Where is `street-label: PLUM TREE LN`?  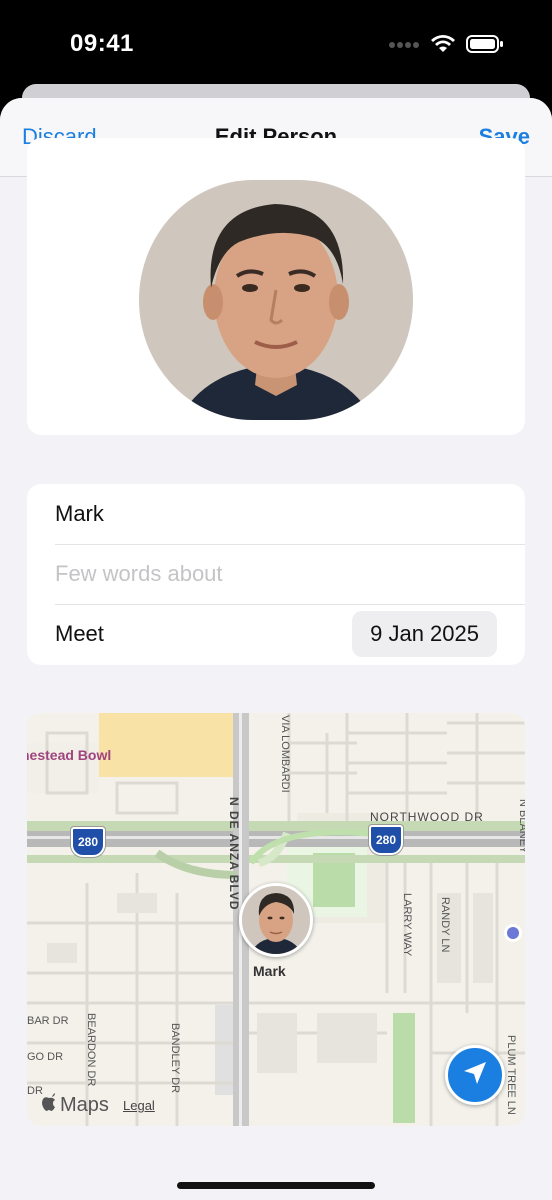 street-label: PLUM TREE LN is located at coordinates (511, 1075).